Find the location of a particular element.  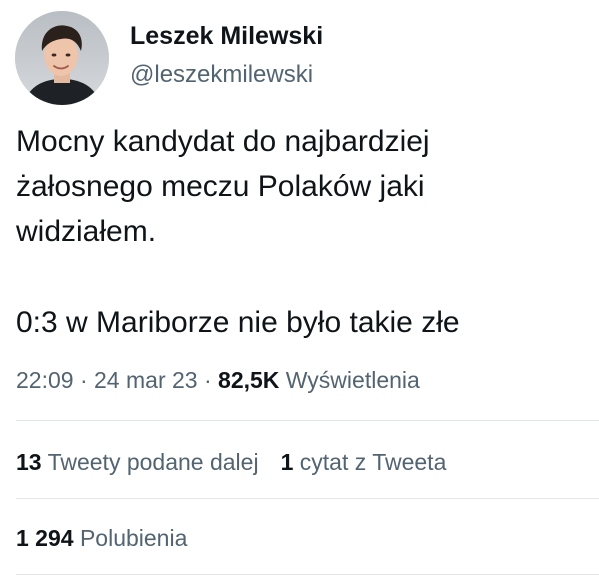

retweets-stat: 13 Tweety podane dalej is located at coordinates (137, 462).